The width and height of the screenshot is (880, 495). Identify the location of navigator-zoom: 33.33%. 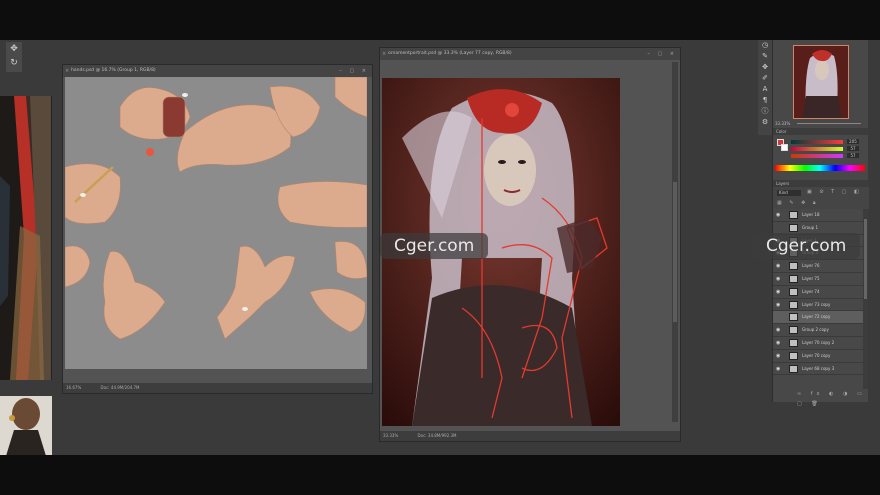
(821, 124).